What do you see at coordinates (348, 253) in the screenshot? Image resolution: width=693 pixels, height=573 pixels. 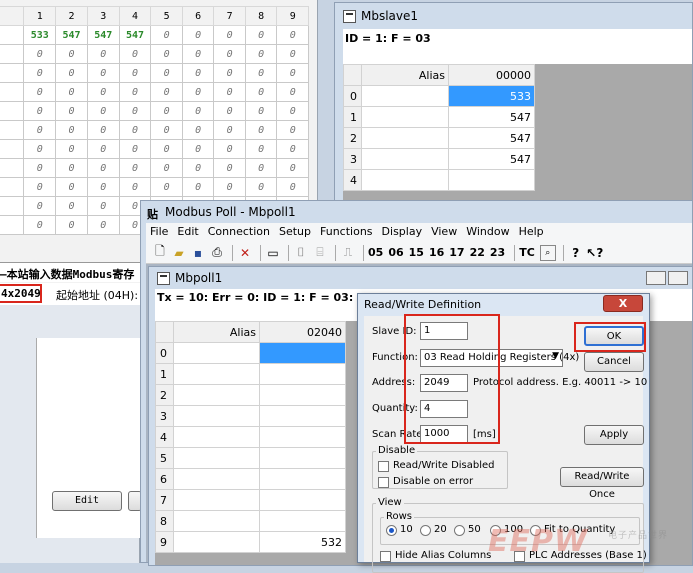 I see `pulse-icon: ⎍` at bounding box center [348, 253].